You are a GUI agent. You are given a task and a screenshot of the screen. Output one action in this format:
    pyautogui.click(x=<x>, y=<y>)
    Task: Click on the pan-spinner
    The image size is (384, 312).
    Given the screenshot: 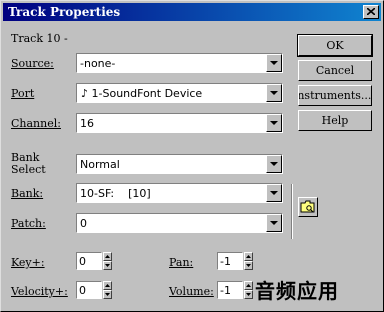 What is the action you would take?
    pyautogui.click(x=248, y=261)
    